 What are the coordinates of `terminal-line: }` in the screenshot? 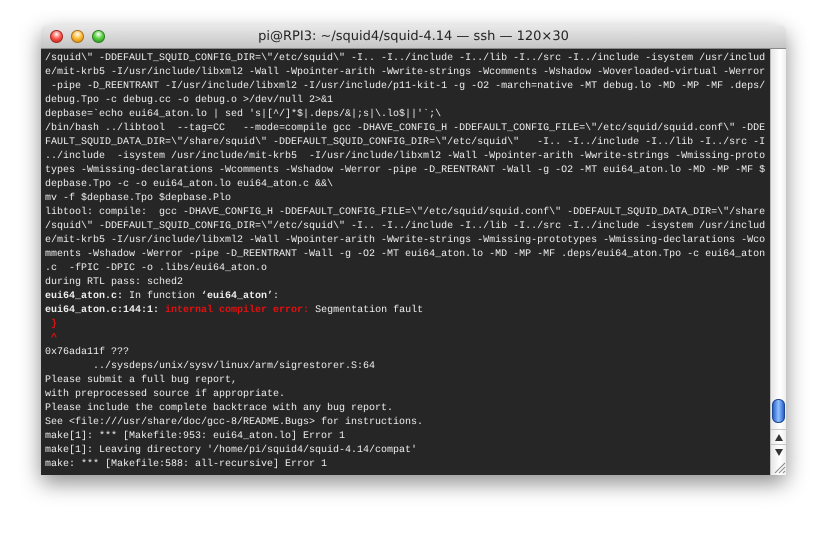 It's located at (54, 325).